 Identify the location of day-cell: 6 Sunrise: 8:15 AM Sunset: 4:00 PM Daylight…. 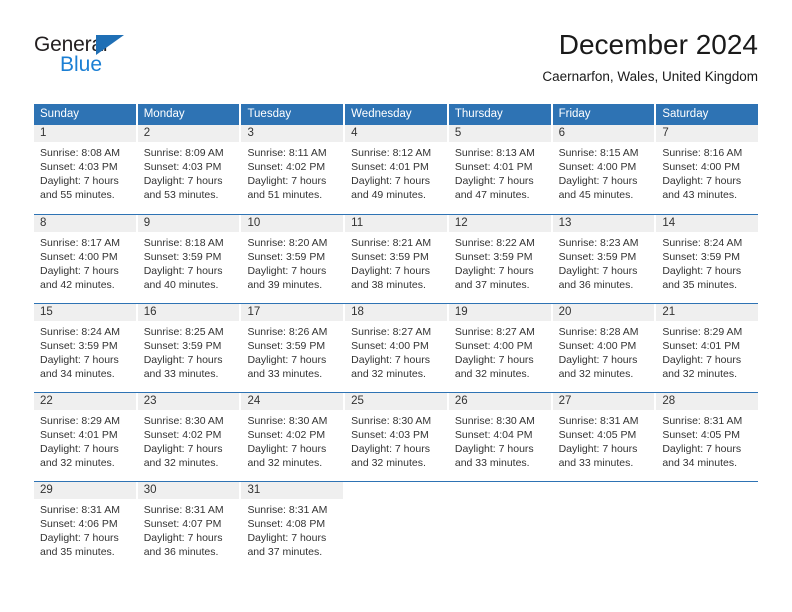
(603, 169).